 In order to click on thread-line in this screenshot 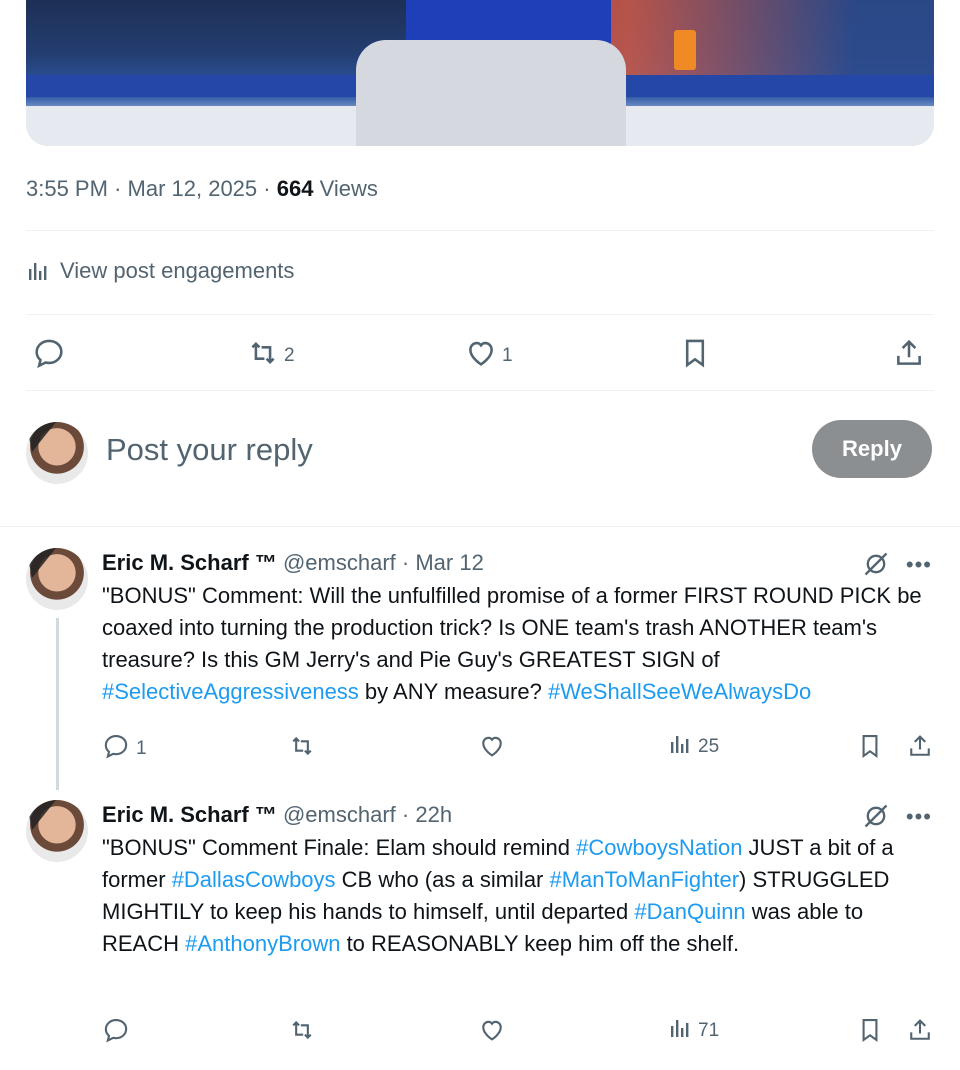, I will do `click(57, 704)`.